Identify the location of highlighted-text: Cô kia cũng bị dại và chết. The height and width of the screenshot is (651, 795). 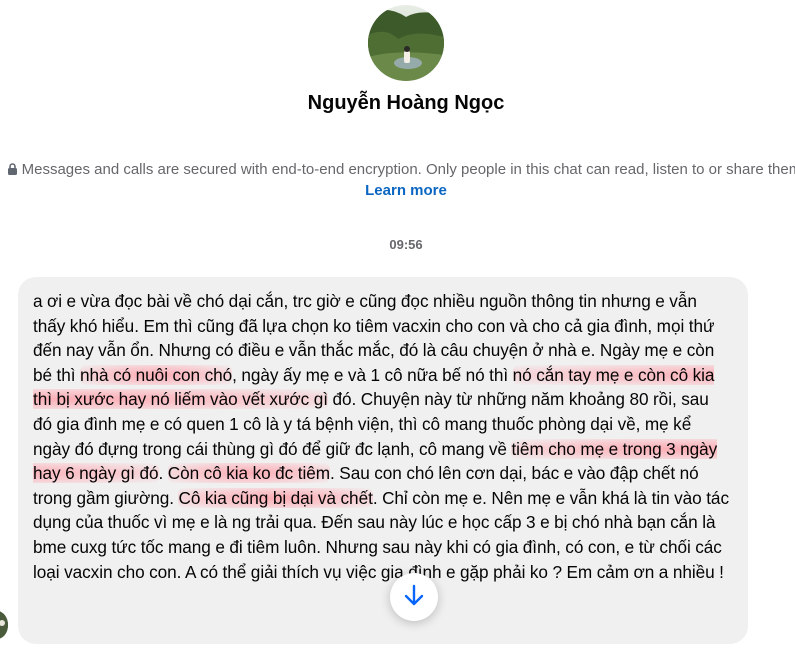
(275, 497).